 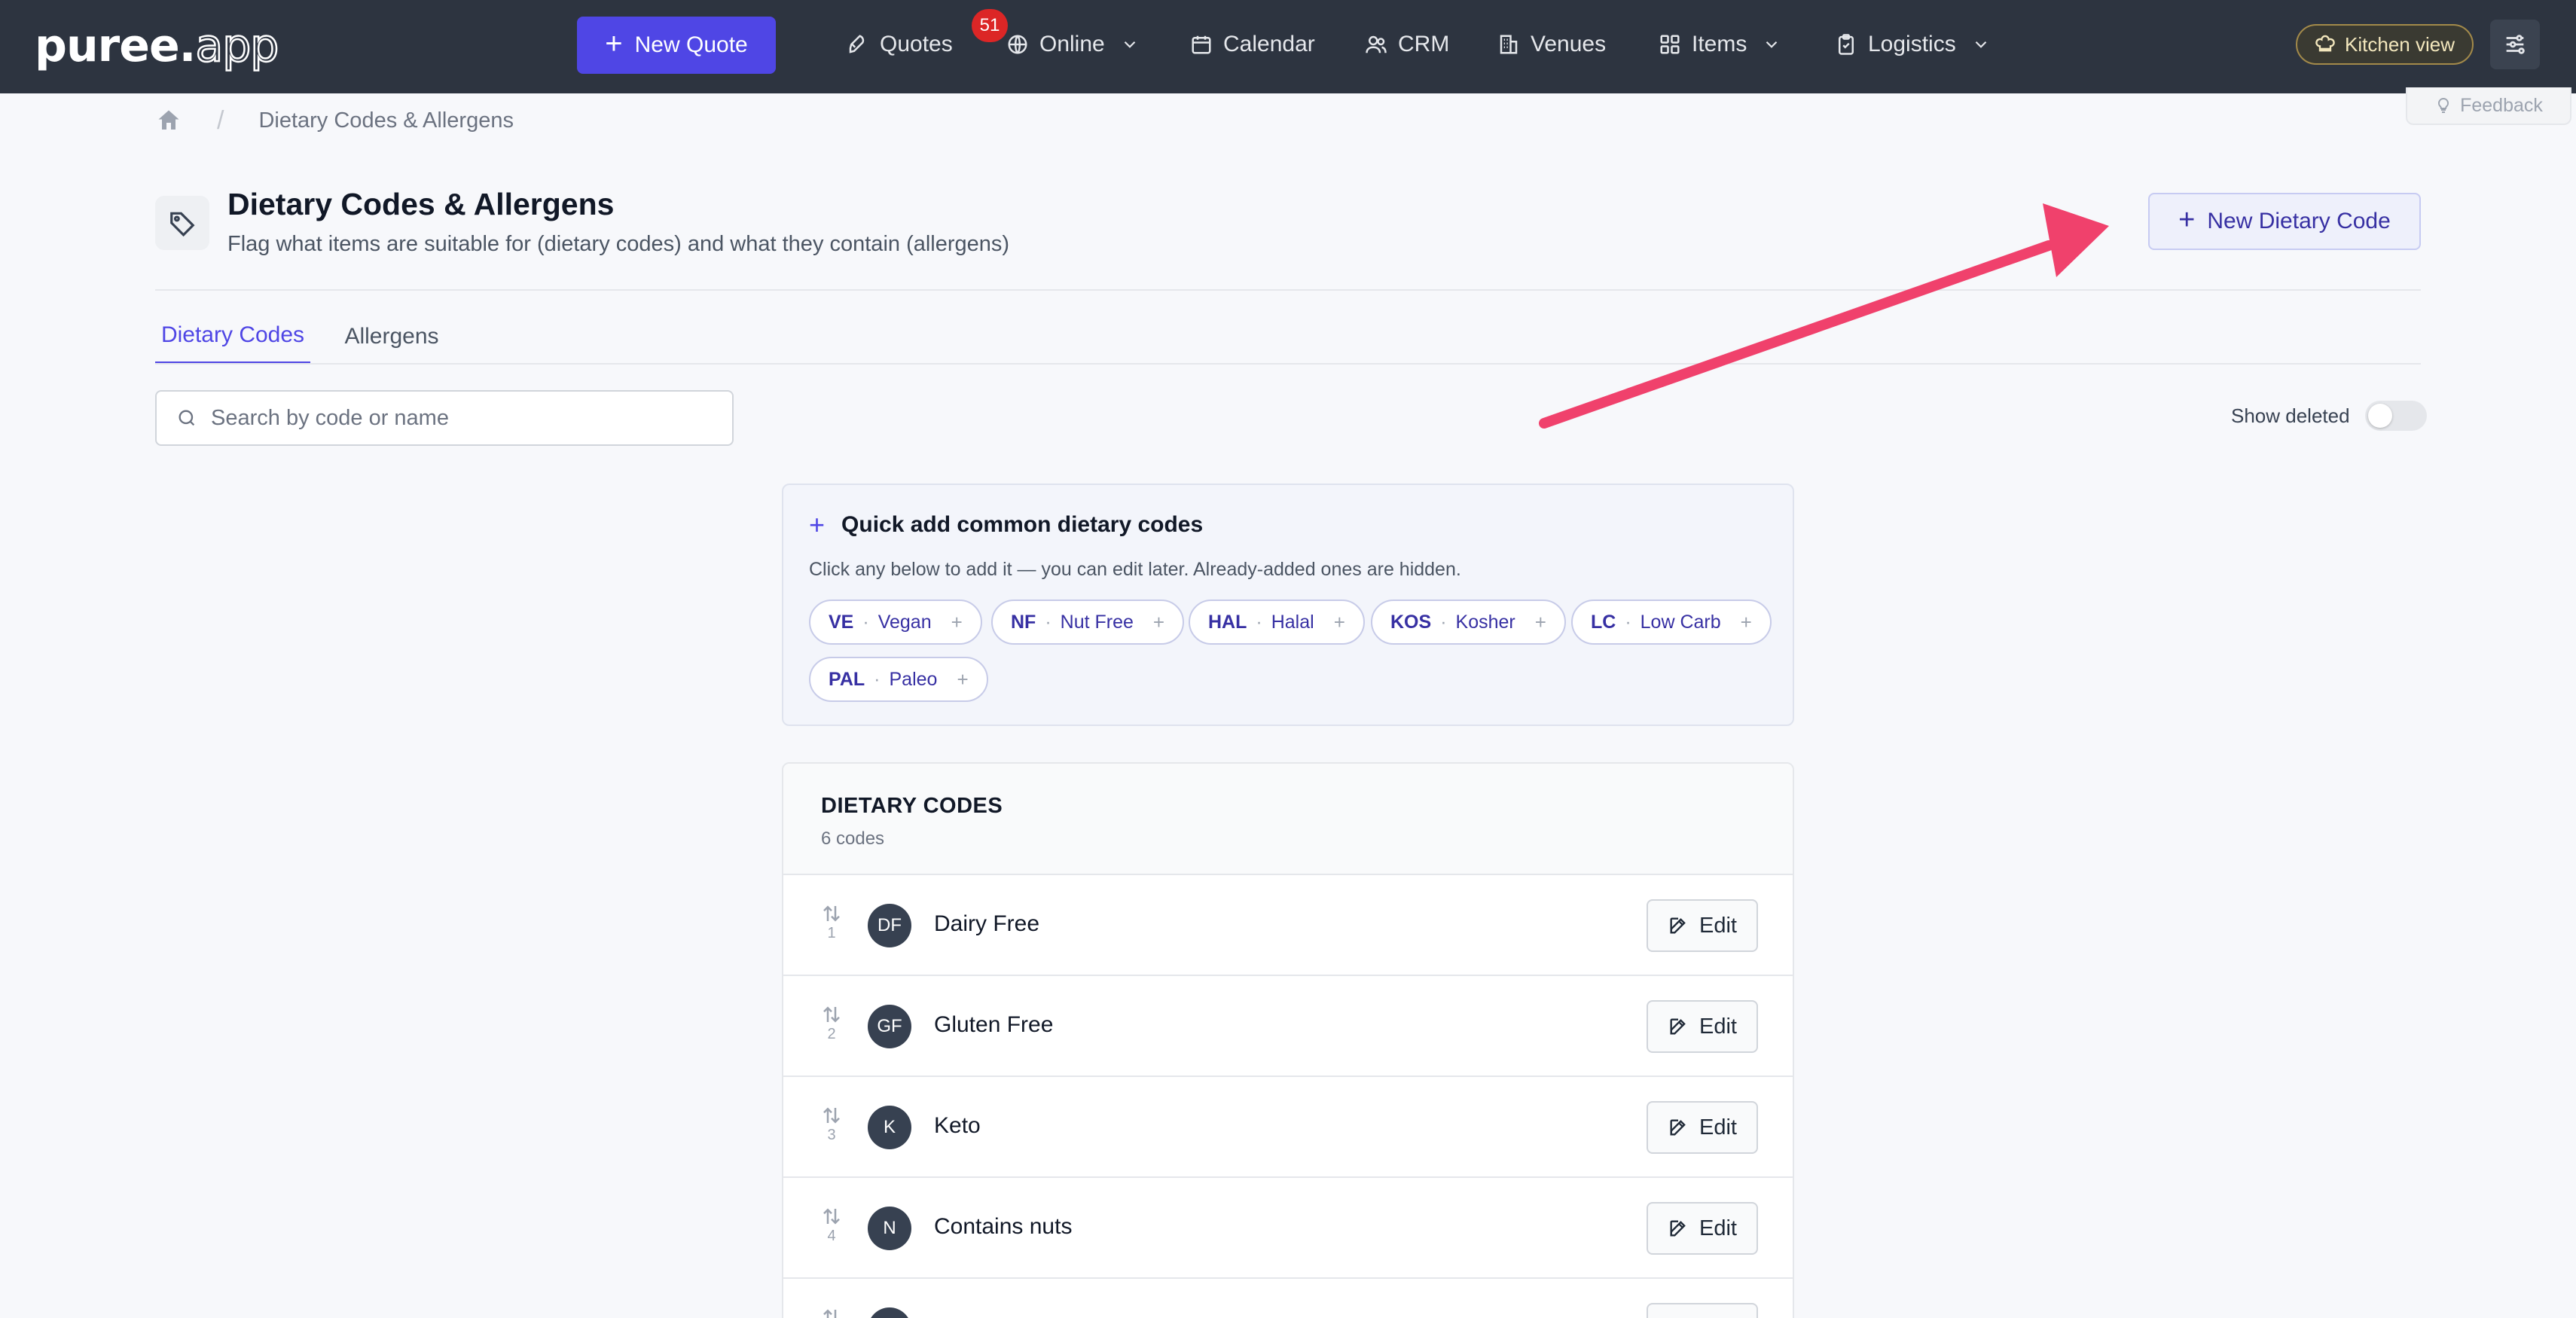 I want to click on plus-icon: +, so click(x=2187, y=220).